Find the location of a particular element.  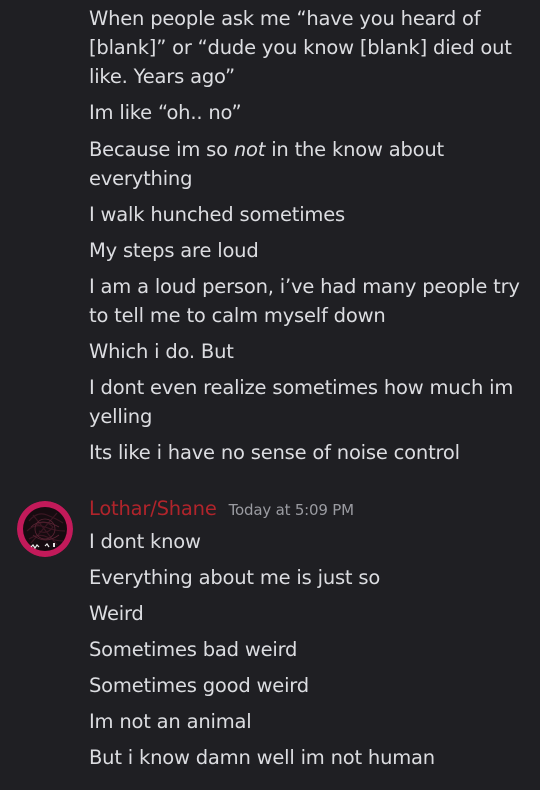

message-text: Im not an animal is located at coordinates (170, 721).